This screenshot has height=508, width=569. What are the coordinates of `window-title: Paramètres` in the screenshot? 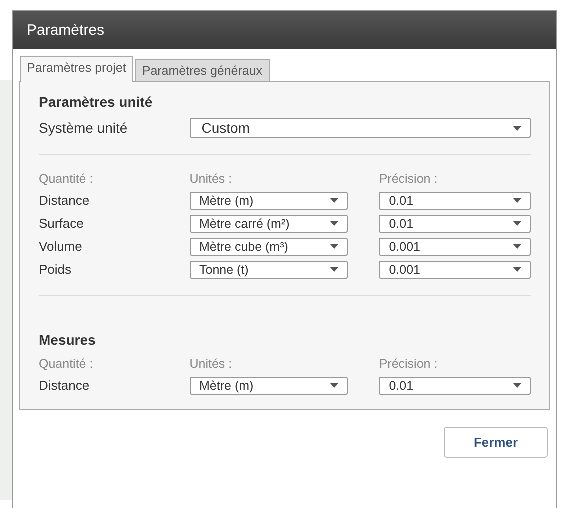 It's located at (66, 30).